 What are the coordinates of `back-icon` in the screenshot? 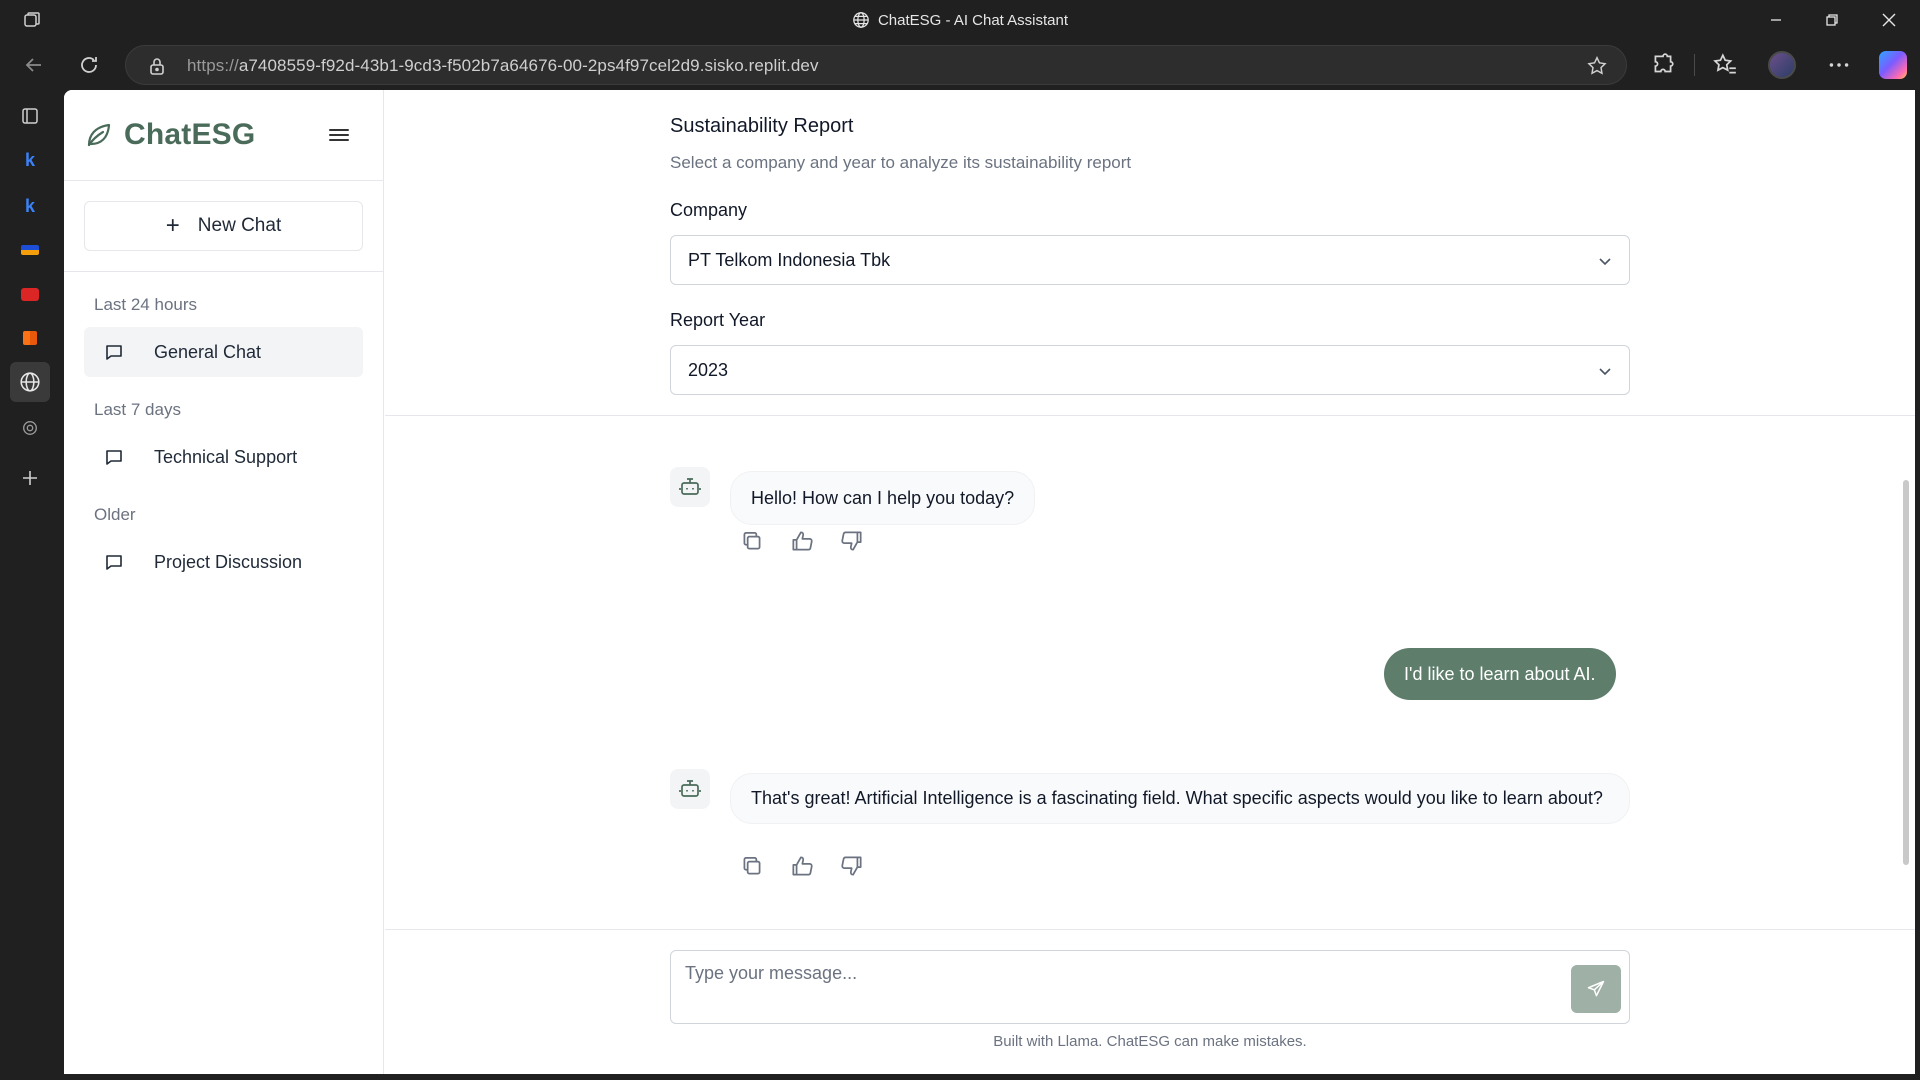 It's located at (34, 65).